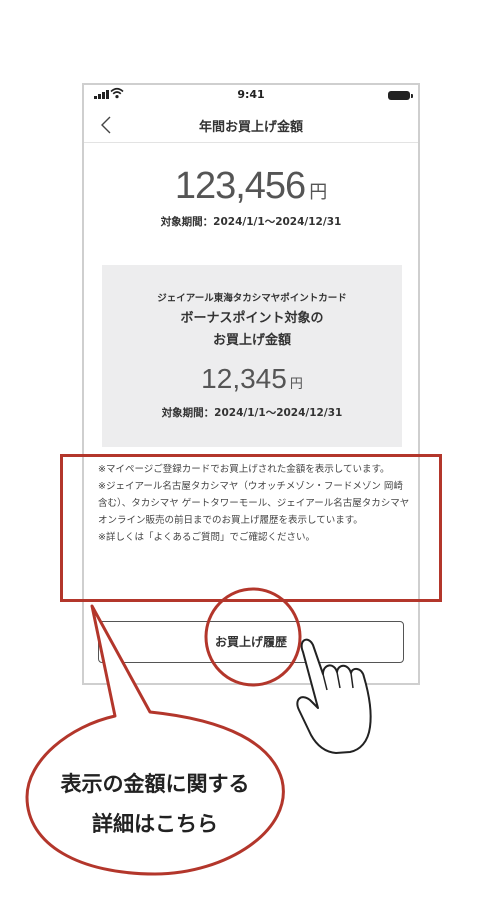  What do you see at coordinates (334, 696) in the screenshot?
I see `pointing-hand-icon` at bounding box center [334, 696].